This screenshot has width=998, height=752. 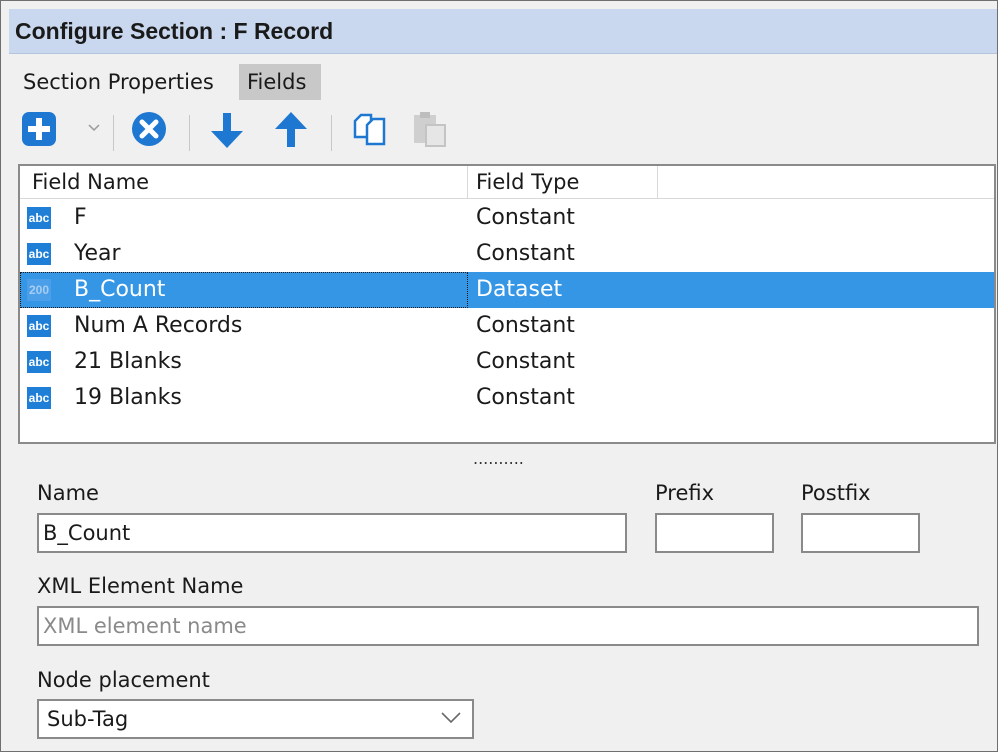 I want to click on postfix-input, so click(x=860, y=533).